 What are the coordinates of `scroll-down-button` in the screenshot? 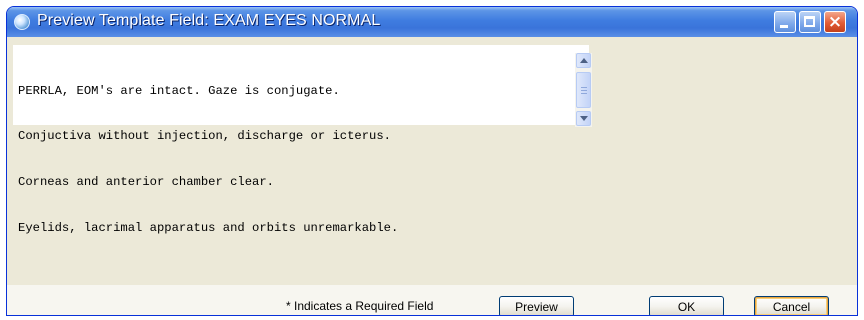 It's located at (583, 118).